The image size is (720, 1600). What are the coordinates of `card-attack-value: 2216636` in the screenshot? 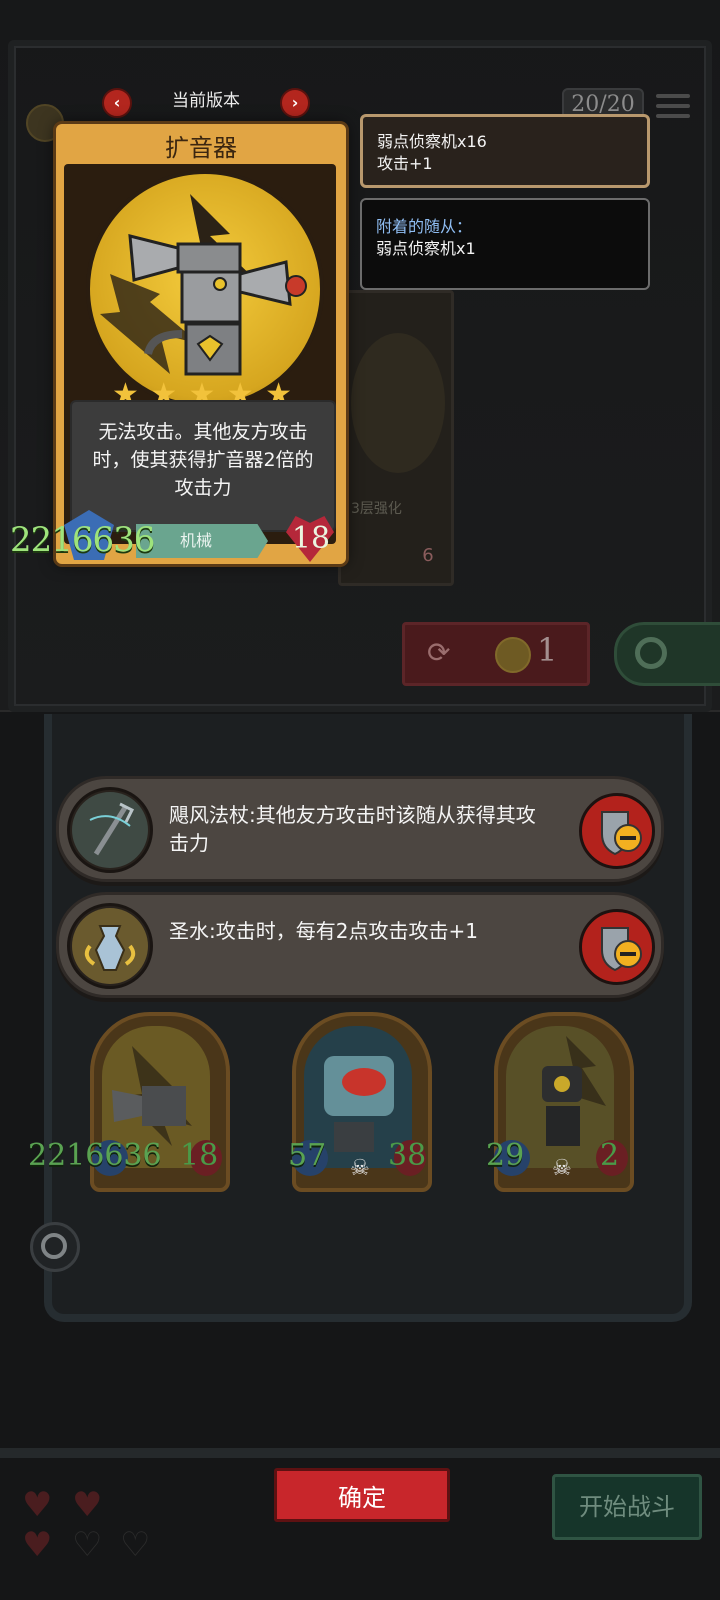 It's located at (82, 540).